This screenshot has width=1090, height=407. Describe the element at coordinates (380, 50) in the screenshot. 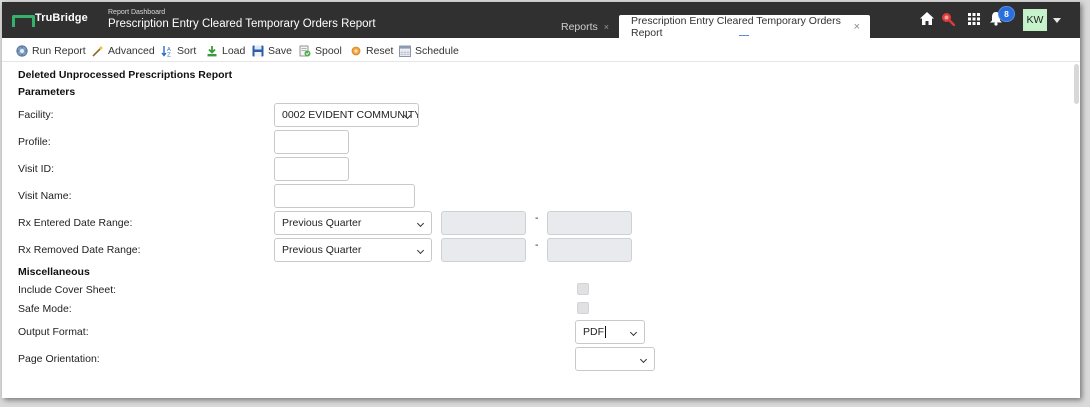

I see `reset-label: Reset` at that location.